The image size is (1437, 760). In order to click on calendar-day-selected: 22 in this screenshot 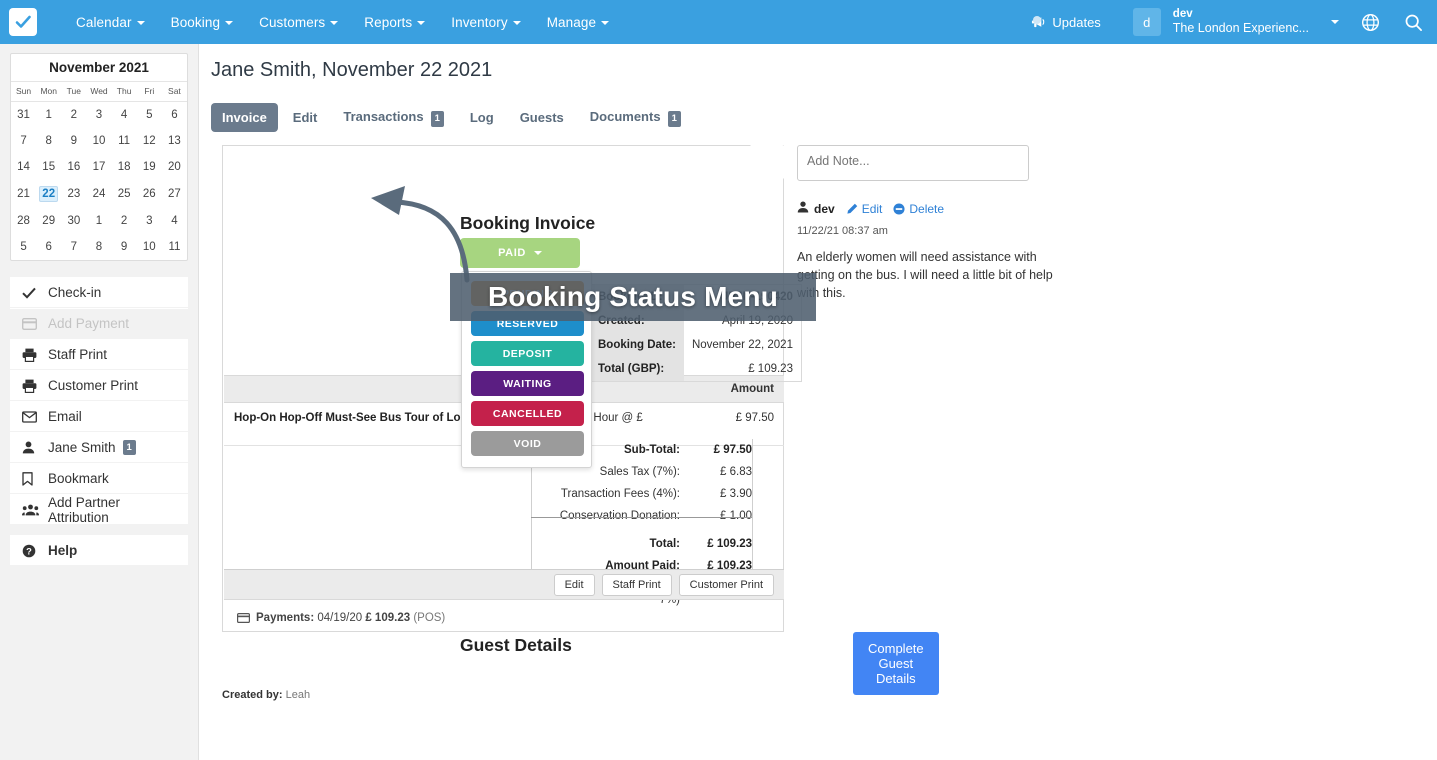, I will do `click(48, 194)`.